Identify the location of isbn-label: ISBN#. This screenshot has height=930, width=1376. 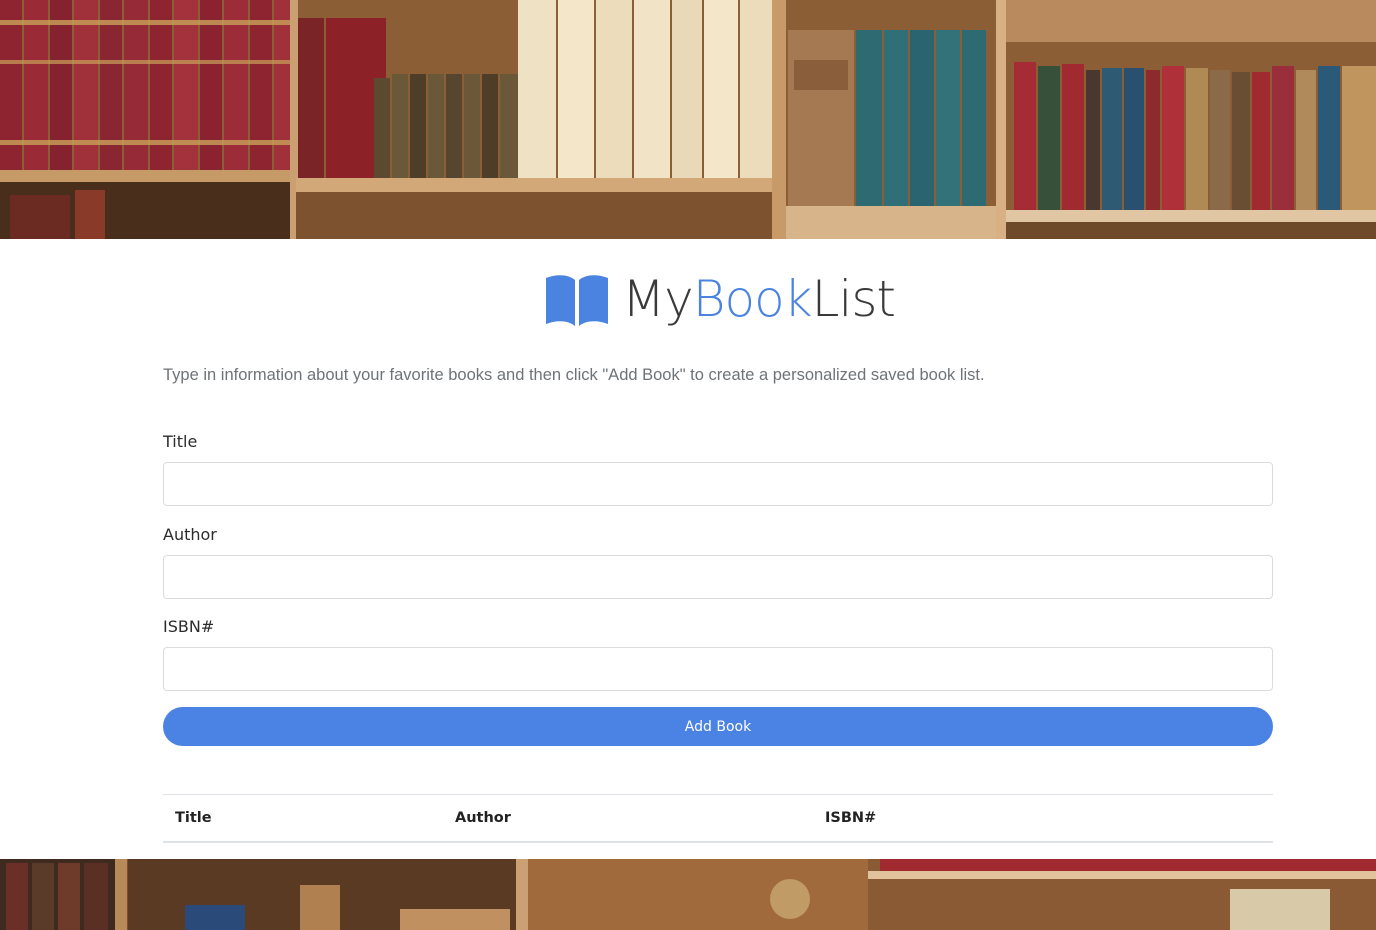
(189, 626).